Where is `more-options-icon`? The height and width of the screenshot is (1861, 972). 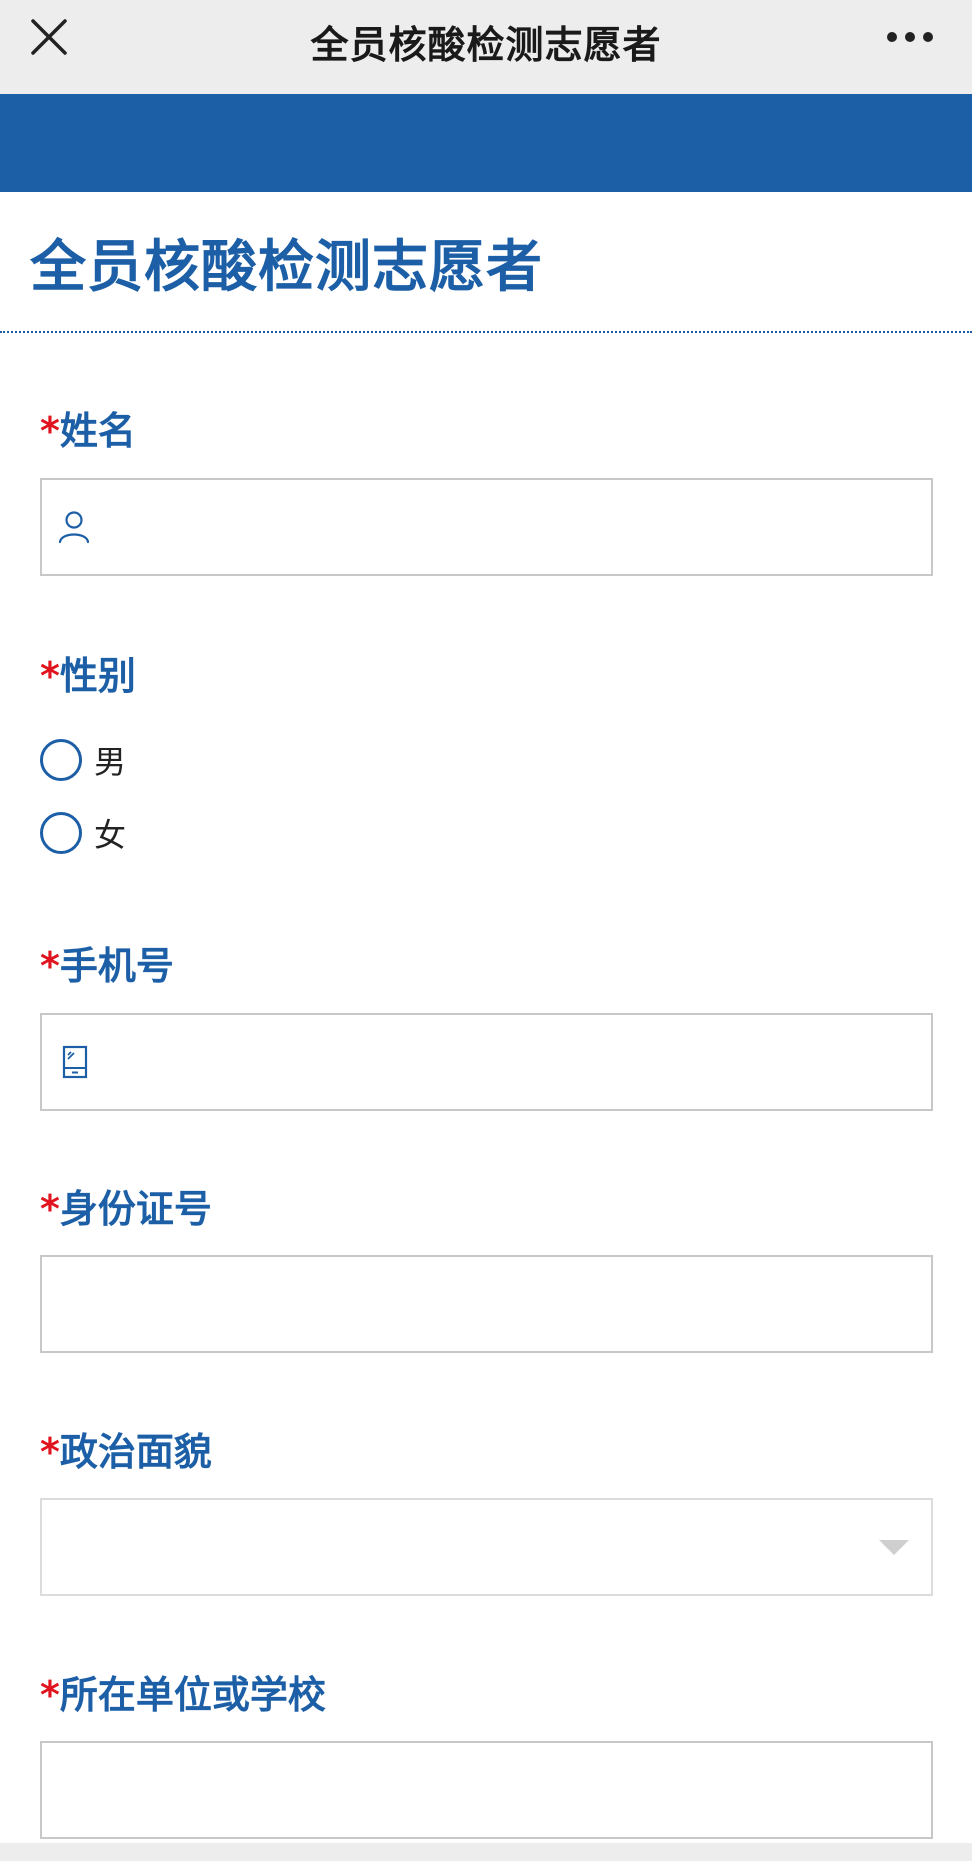
more-options-icon is located at coordinates (910, 37).